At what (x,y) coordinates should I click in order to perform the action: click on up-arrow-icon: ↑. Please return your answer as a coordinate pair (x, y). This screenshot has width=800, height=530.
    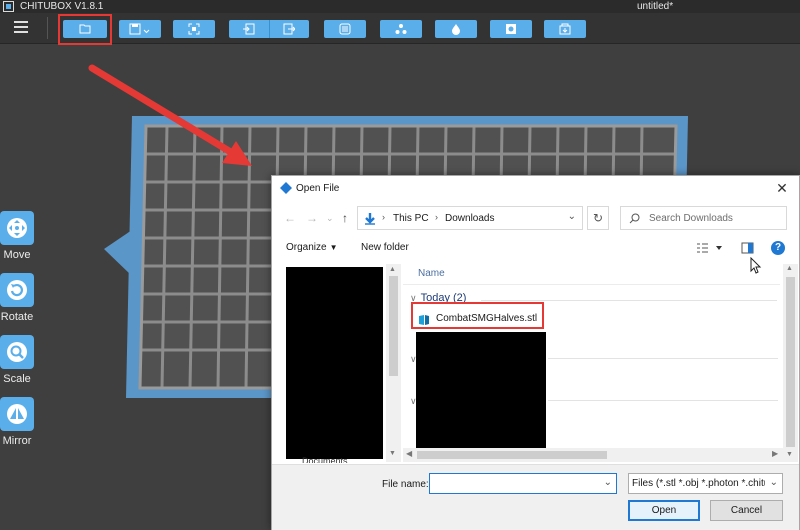
    Looking at the image, I should click on (345, 218).